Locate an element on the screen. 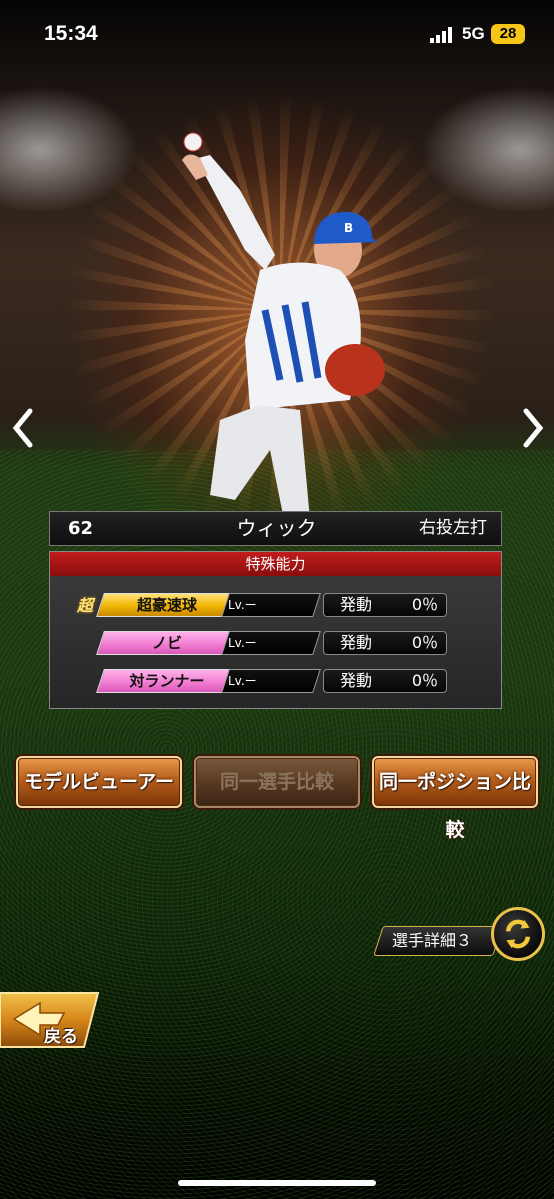 The height and width of the screenshot is (1199, 554). player-detail-label: 選手詳細３ is located at coordinates (432, 940).